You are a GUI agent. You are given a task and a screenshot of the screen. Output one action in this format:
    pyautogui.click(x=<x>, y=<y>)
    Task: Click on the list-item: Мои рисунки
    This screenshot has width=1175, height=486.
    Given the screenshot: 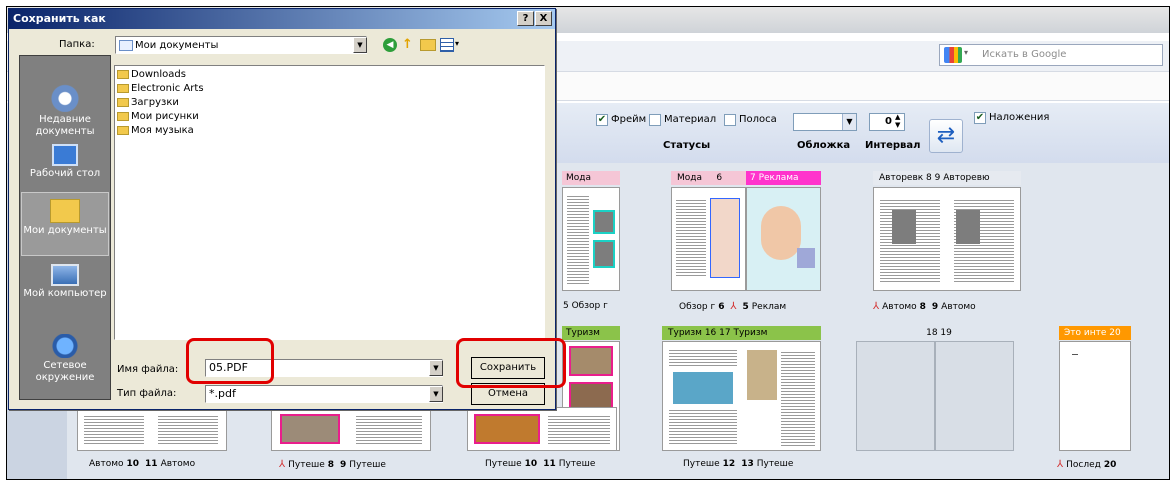 What is the action you would take?
    pyautogui.click(x=158, y=117)
    